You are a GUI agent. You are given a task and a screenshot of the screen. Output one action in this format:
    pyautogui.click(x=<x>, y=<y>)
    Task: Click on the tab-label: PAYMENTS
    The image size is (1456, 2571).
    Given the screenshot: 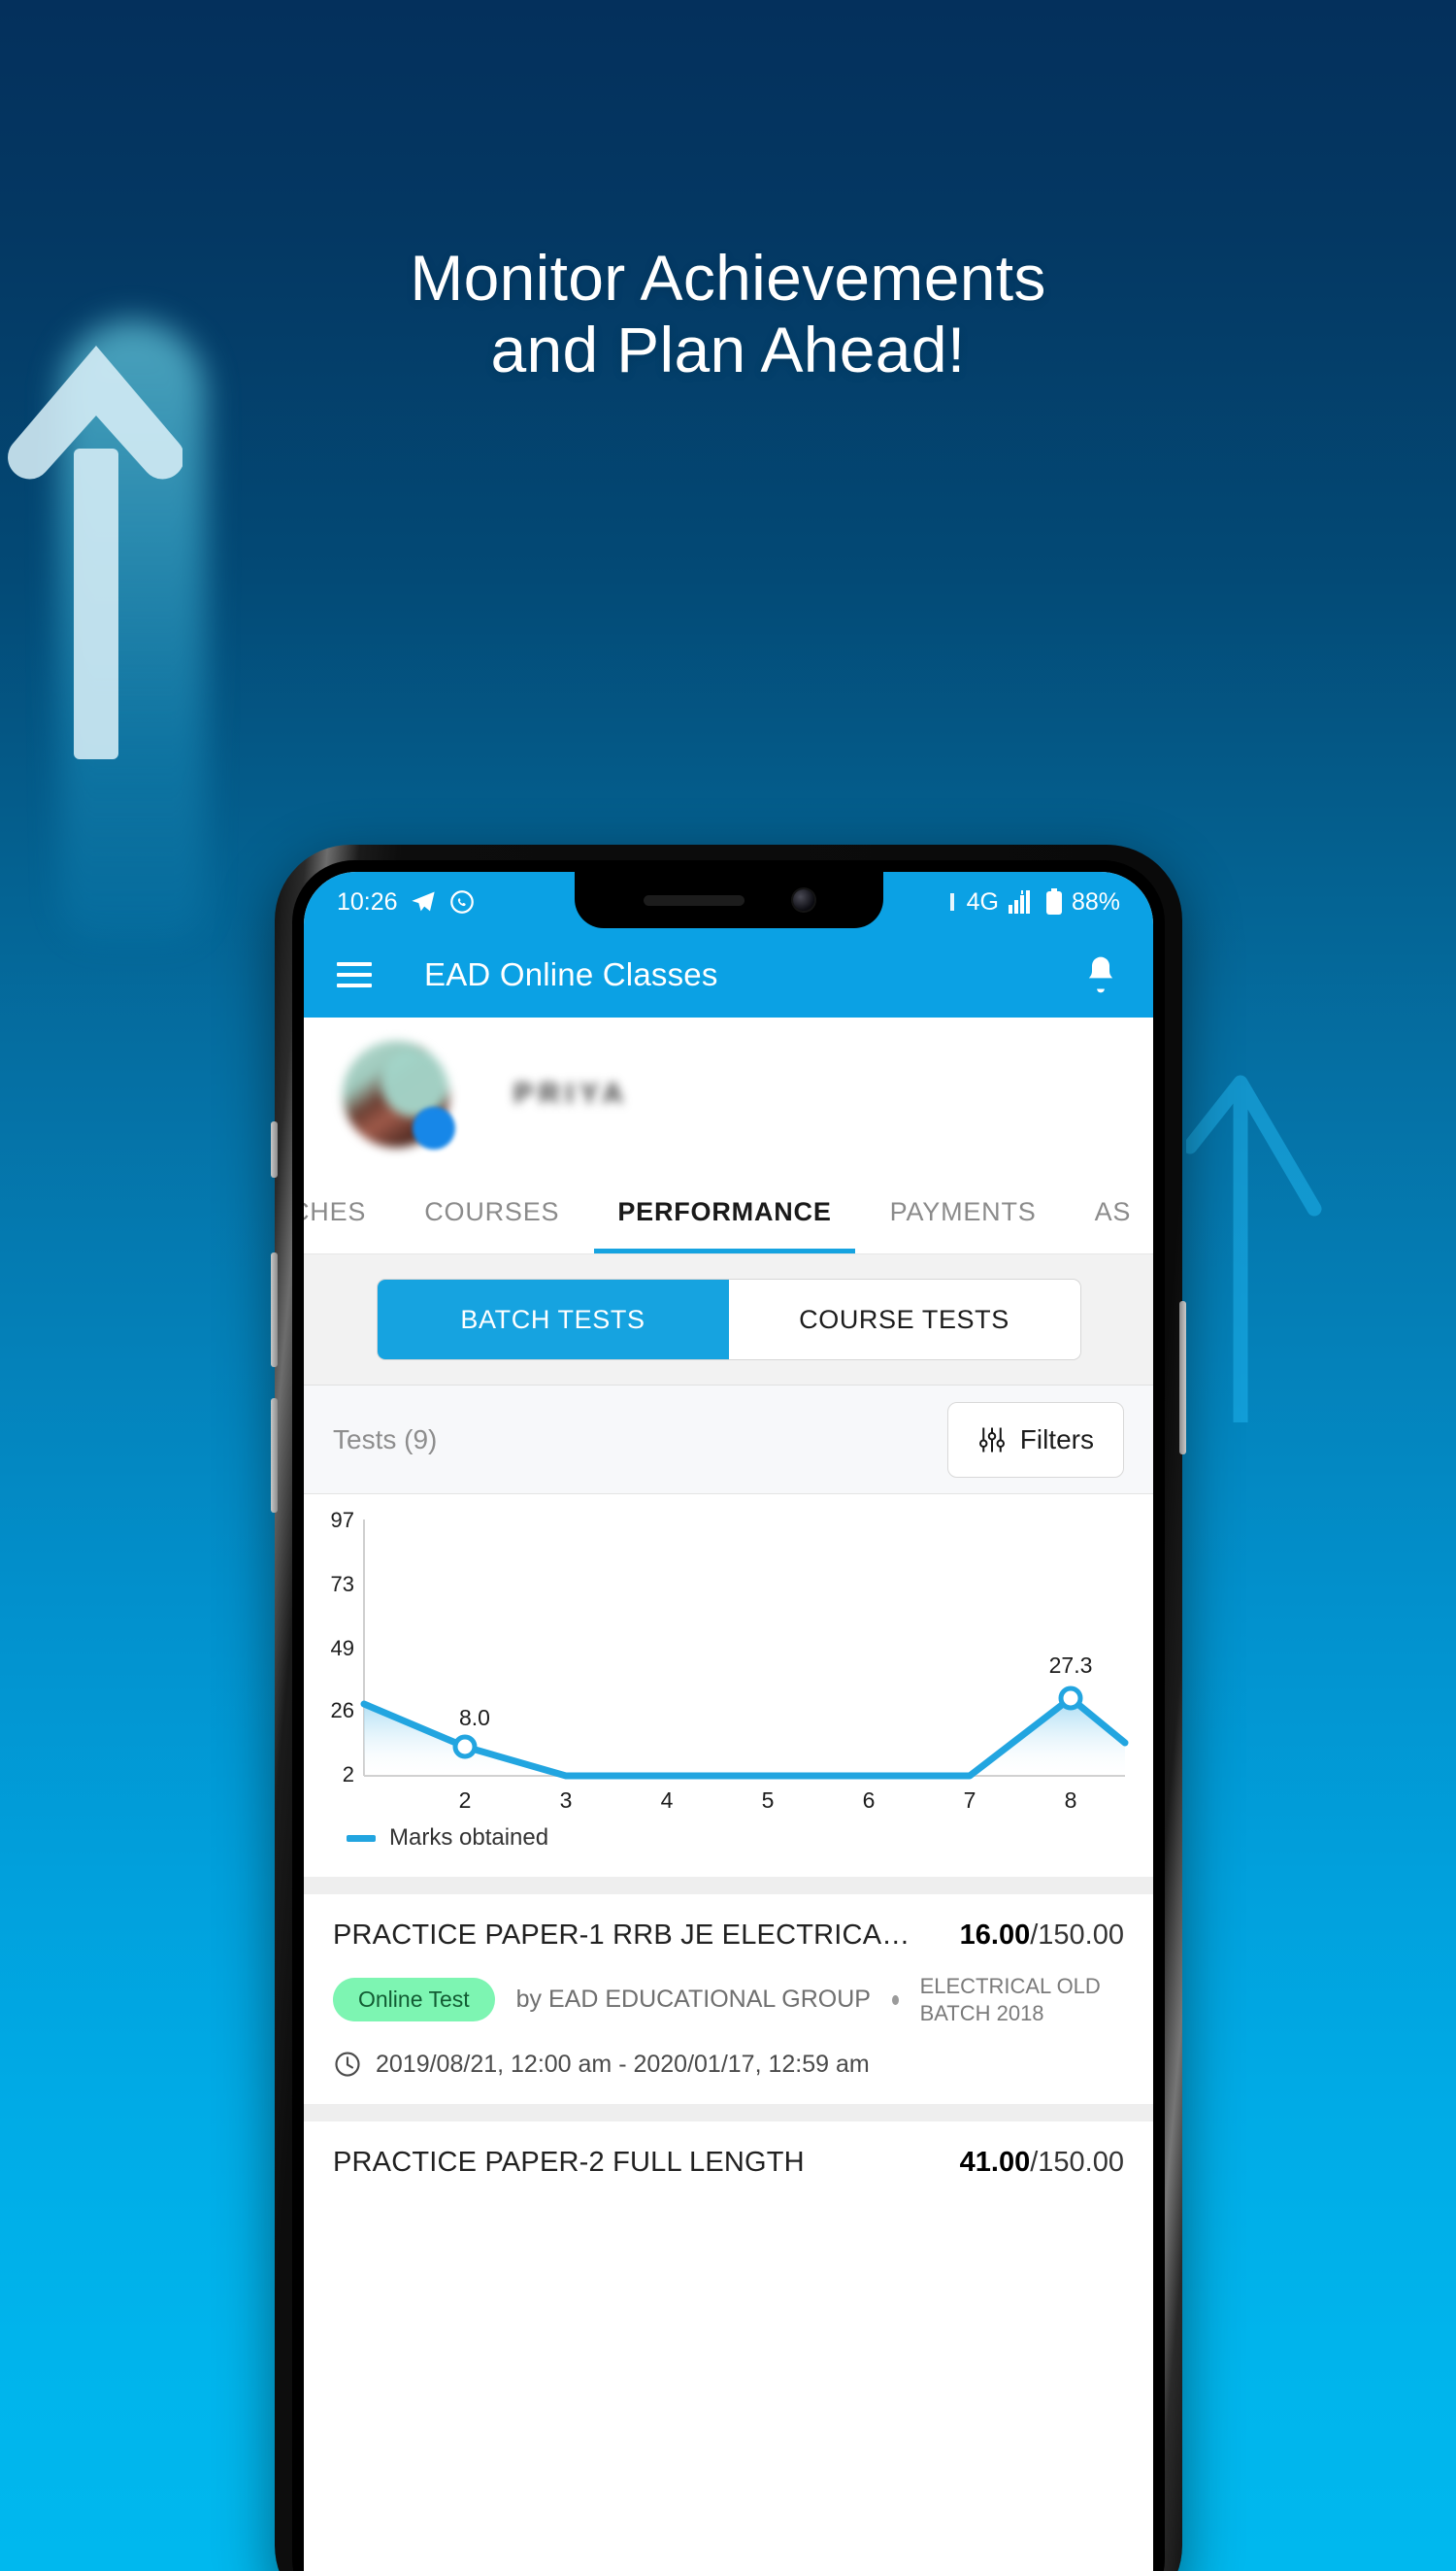 What is the action you would take?
    pyautogui.click(x=963, y=1211)
    